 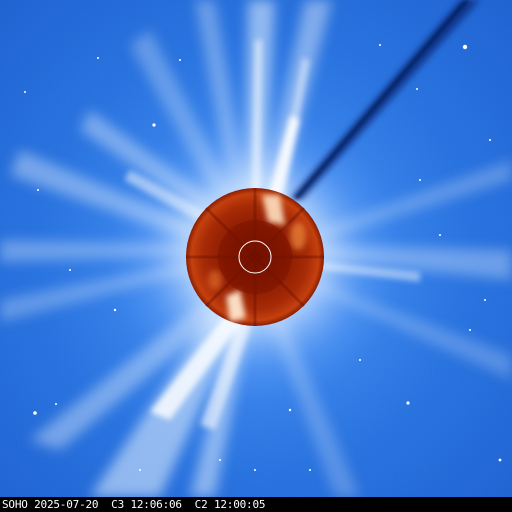 What do you see at coordinates (134, 504) in the screenshot?
I see `timestamp-caption: SOHO 2025-07-20 C3 12:06:06 C2 12:00:05` at bounding box center [134, 504].